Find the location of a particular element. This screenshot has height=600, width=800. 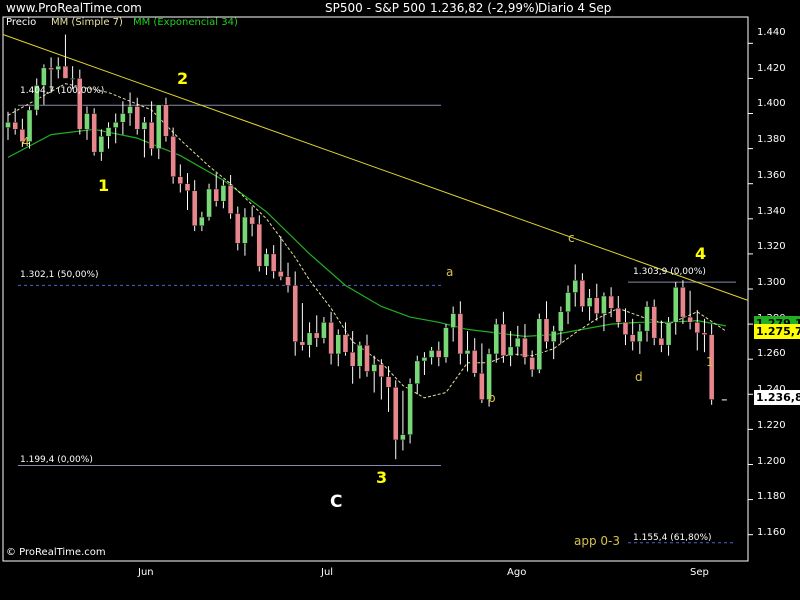

wave-label-2: 2 is located at coordinates (183, 78).